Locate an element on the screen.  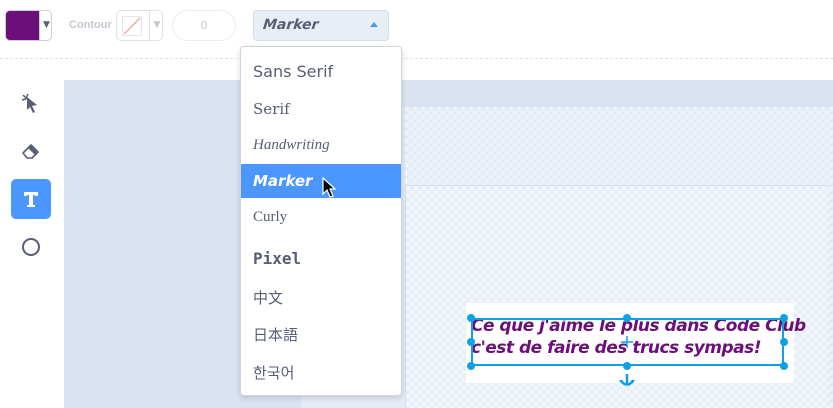
font-dropdown-label: Marker is located at coordinates (291, 25).